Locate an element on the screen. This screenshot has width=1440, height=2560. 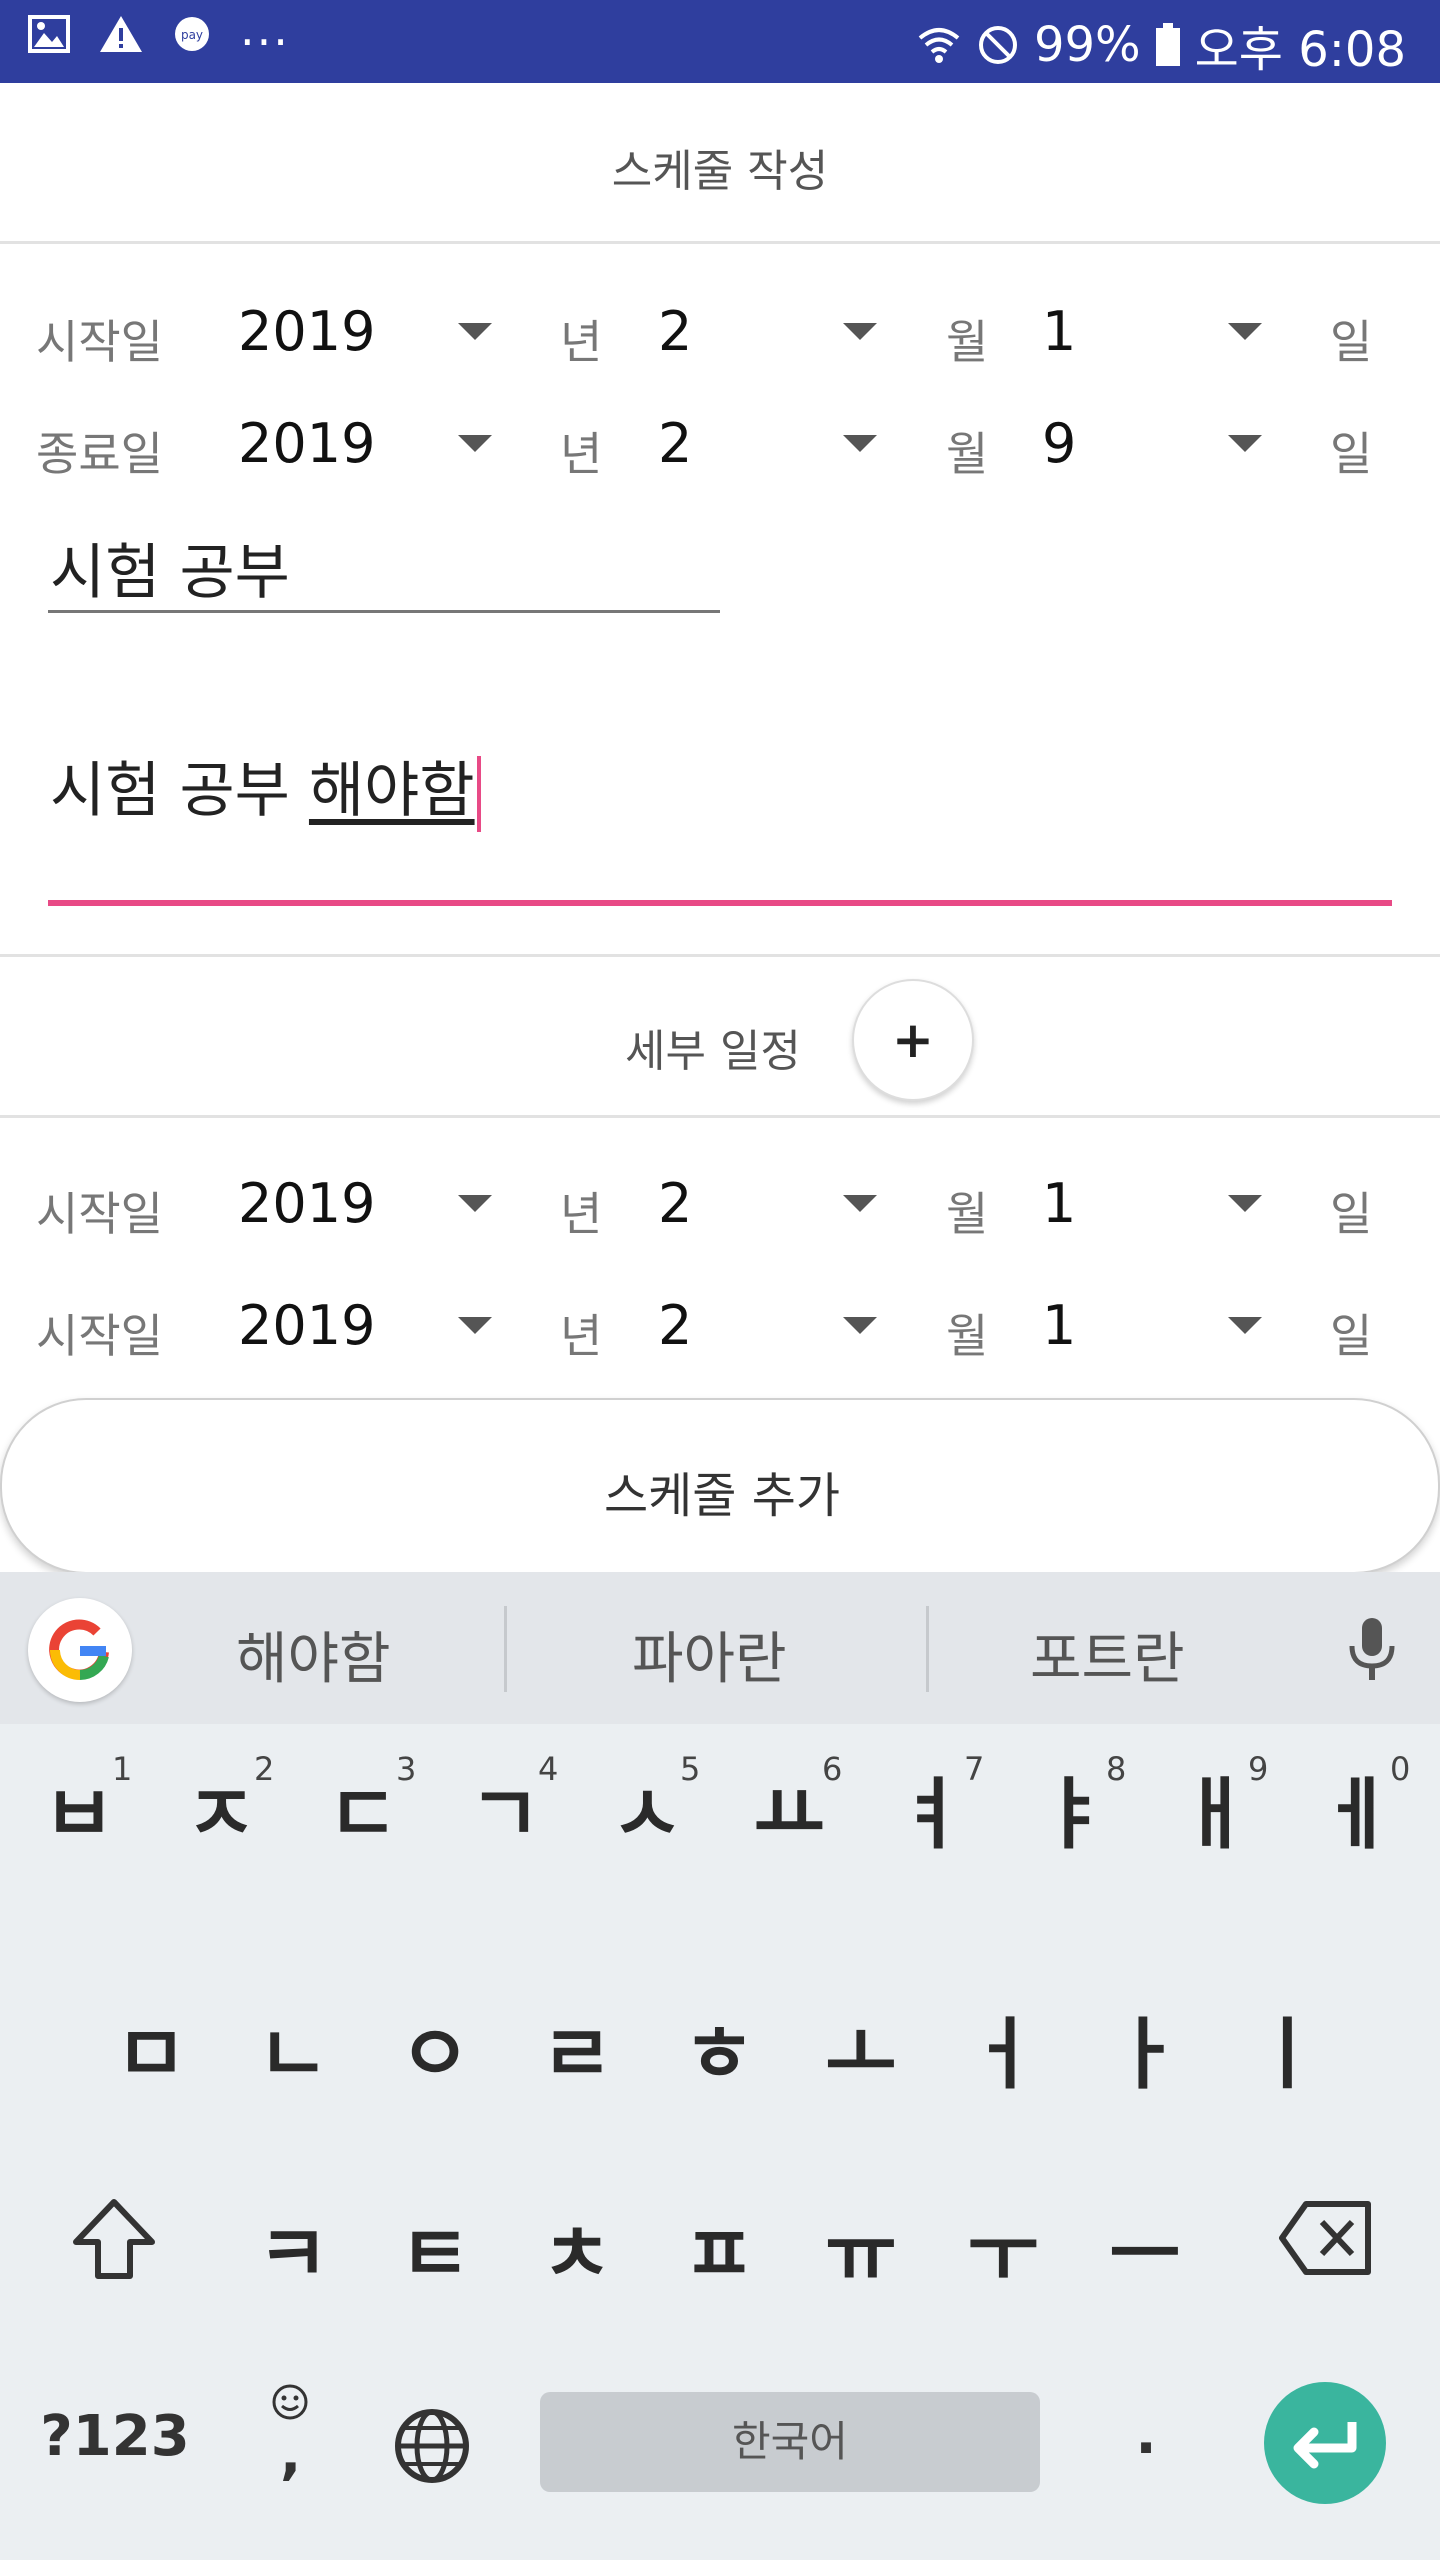
key-b: 1ㅂ is located at coordinates (79, 1811).